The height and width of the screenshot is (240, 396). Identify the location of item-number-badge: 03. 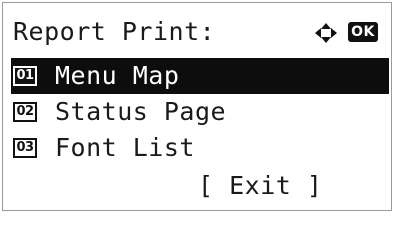
(25, 148).